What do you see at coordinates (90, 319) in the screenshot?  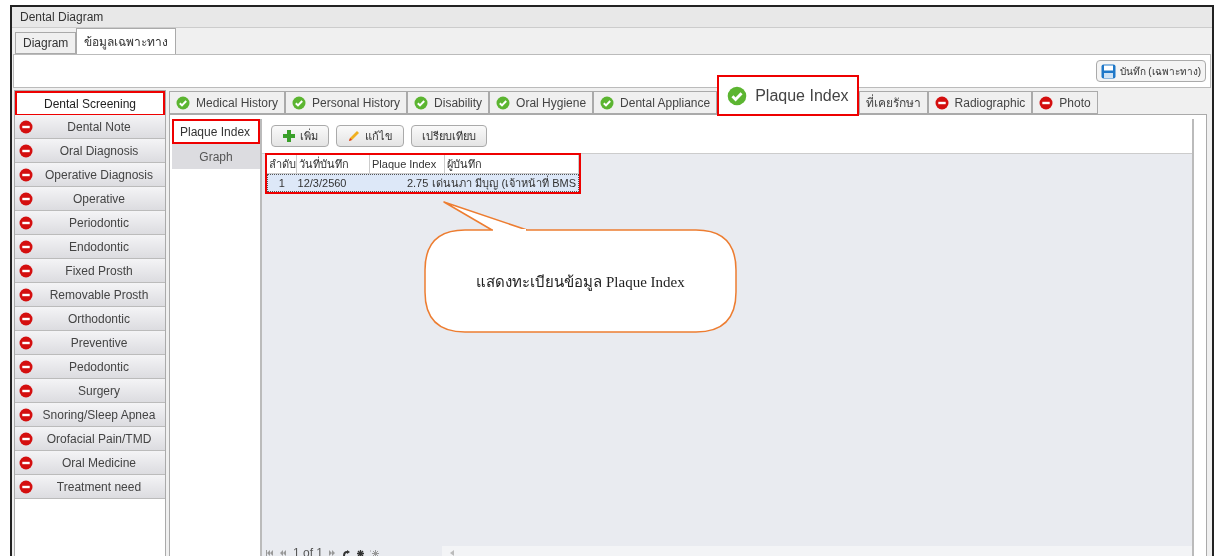 I see `sidebar-item: Orthodontic` at bounding box center [90, 319].